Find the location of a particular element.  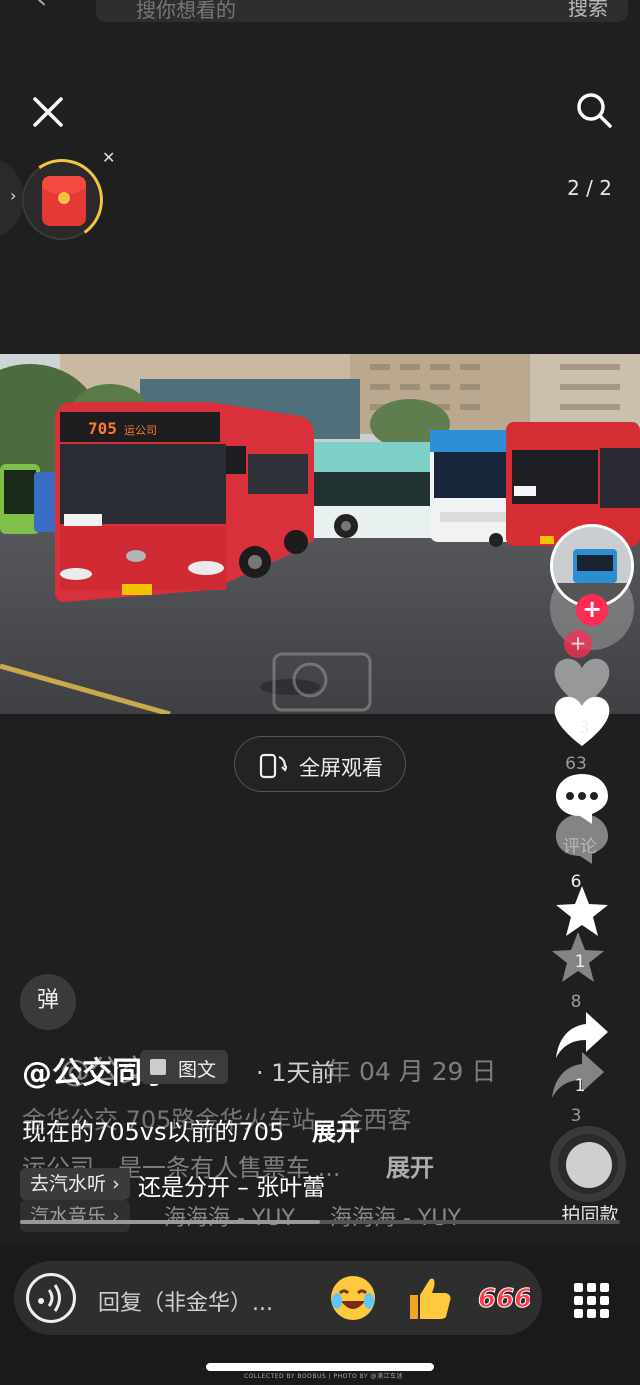

song-title-ghost-2: 海海海 - YUY is located at coordinates (395, 1218).